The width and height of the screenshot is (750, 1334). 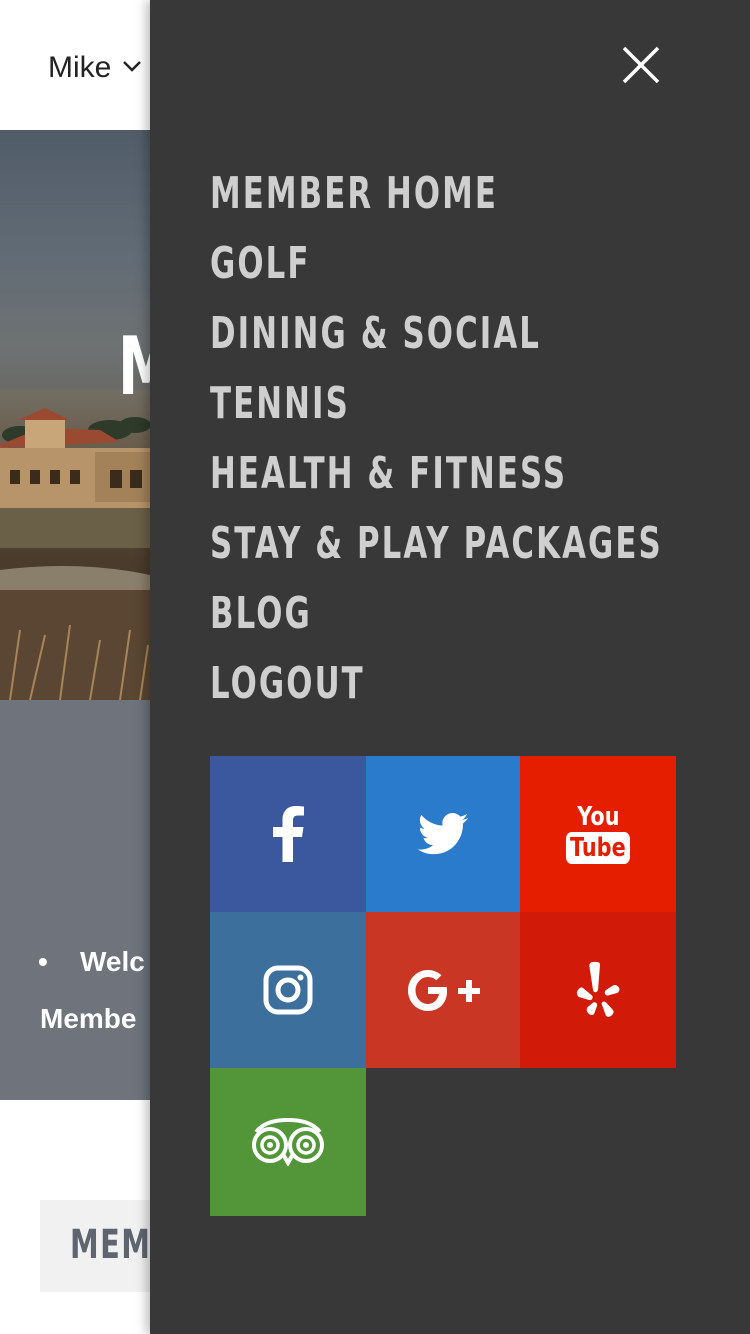 I want to click on user-menu: Mike, so click(x=95, y=68).